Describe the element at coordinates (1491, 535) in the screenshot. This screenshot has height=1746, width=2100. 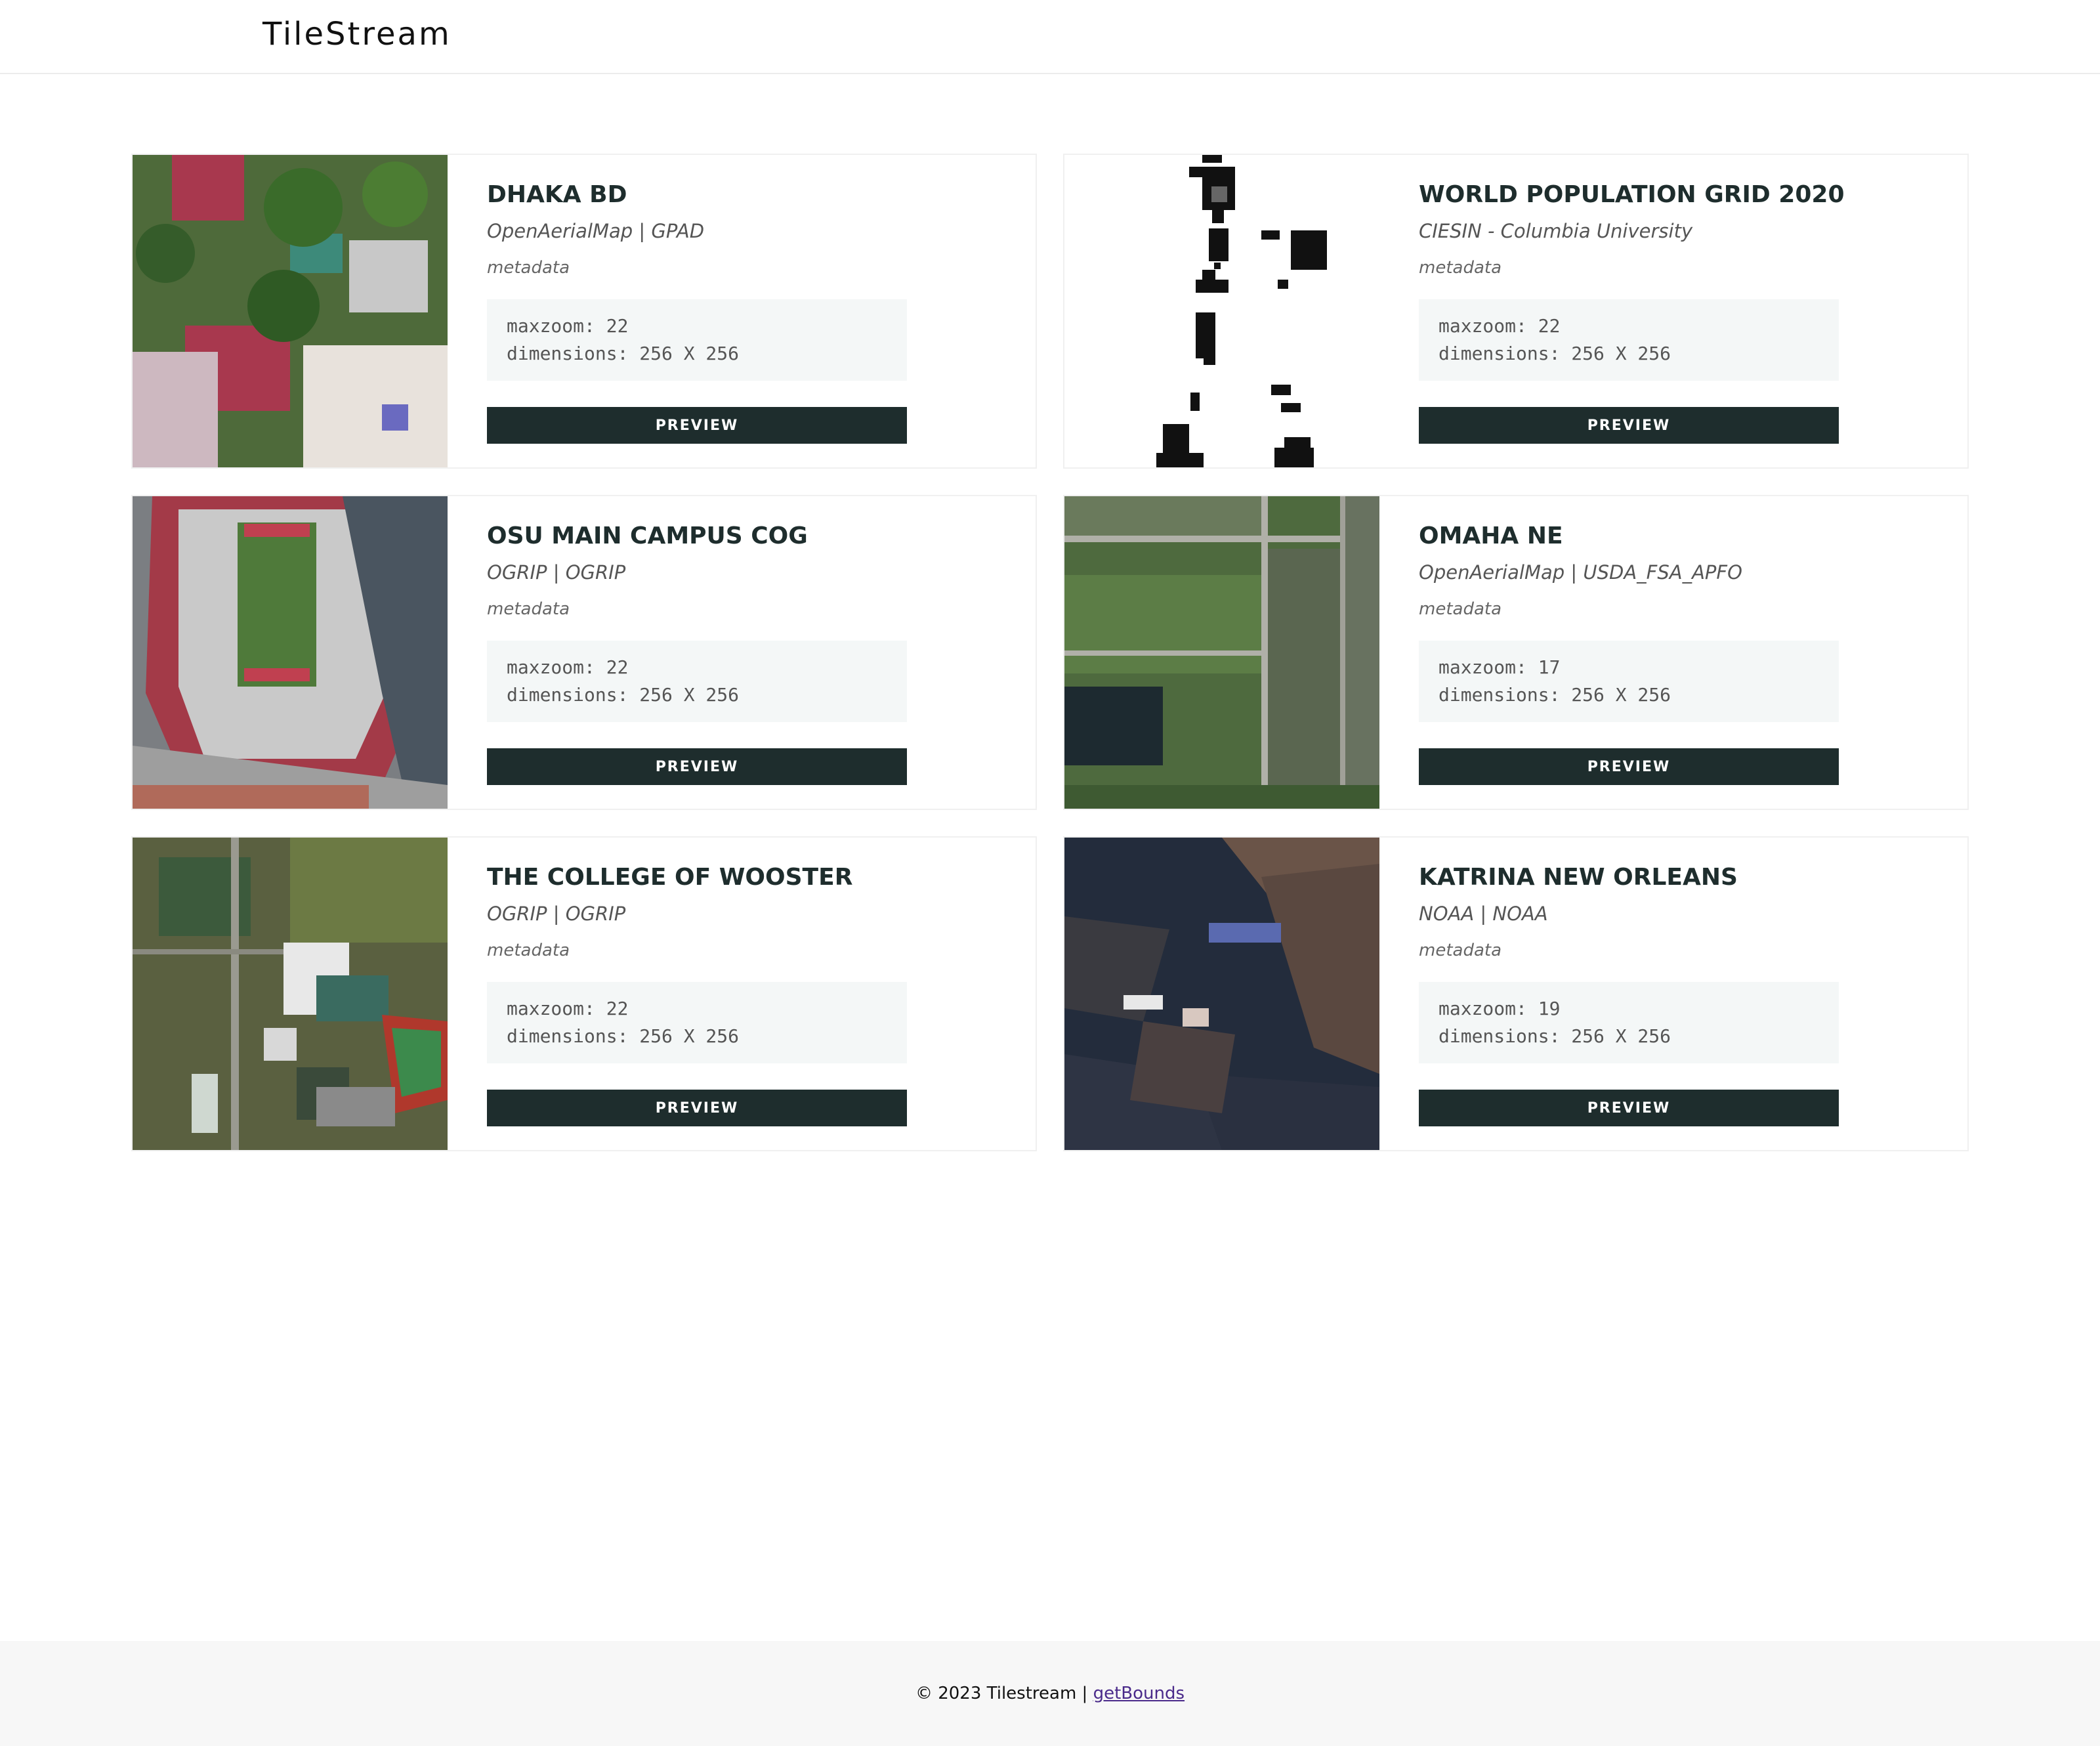
I see `card-title: OMAHA NE` at that location.